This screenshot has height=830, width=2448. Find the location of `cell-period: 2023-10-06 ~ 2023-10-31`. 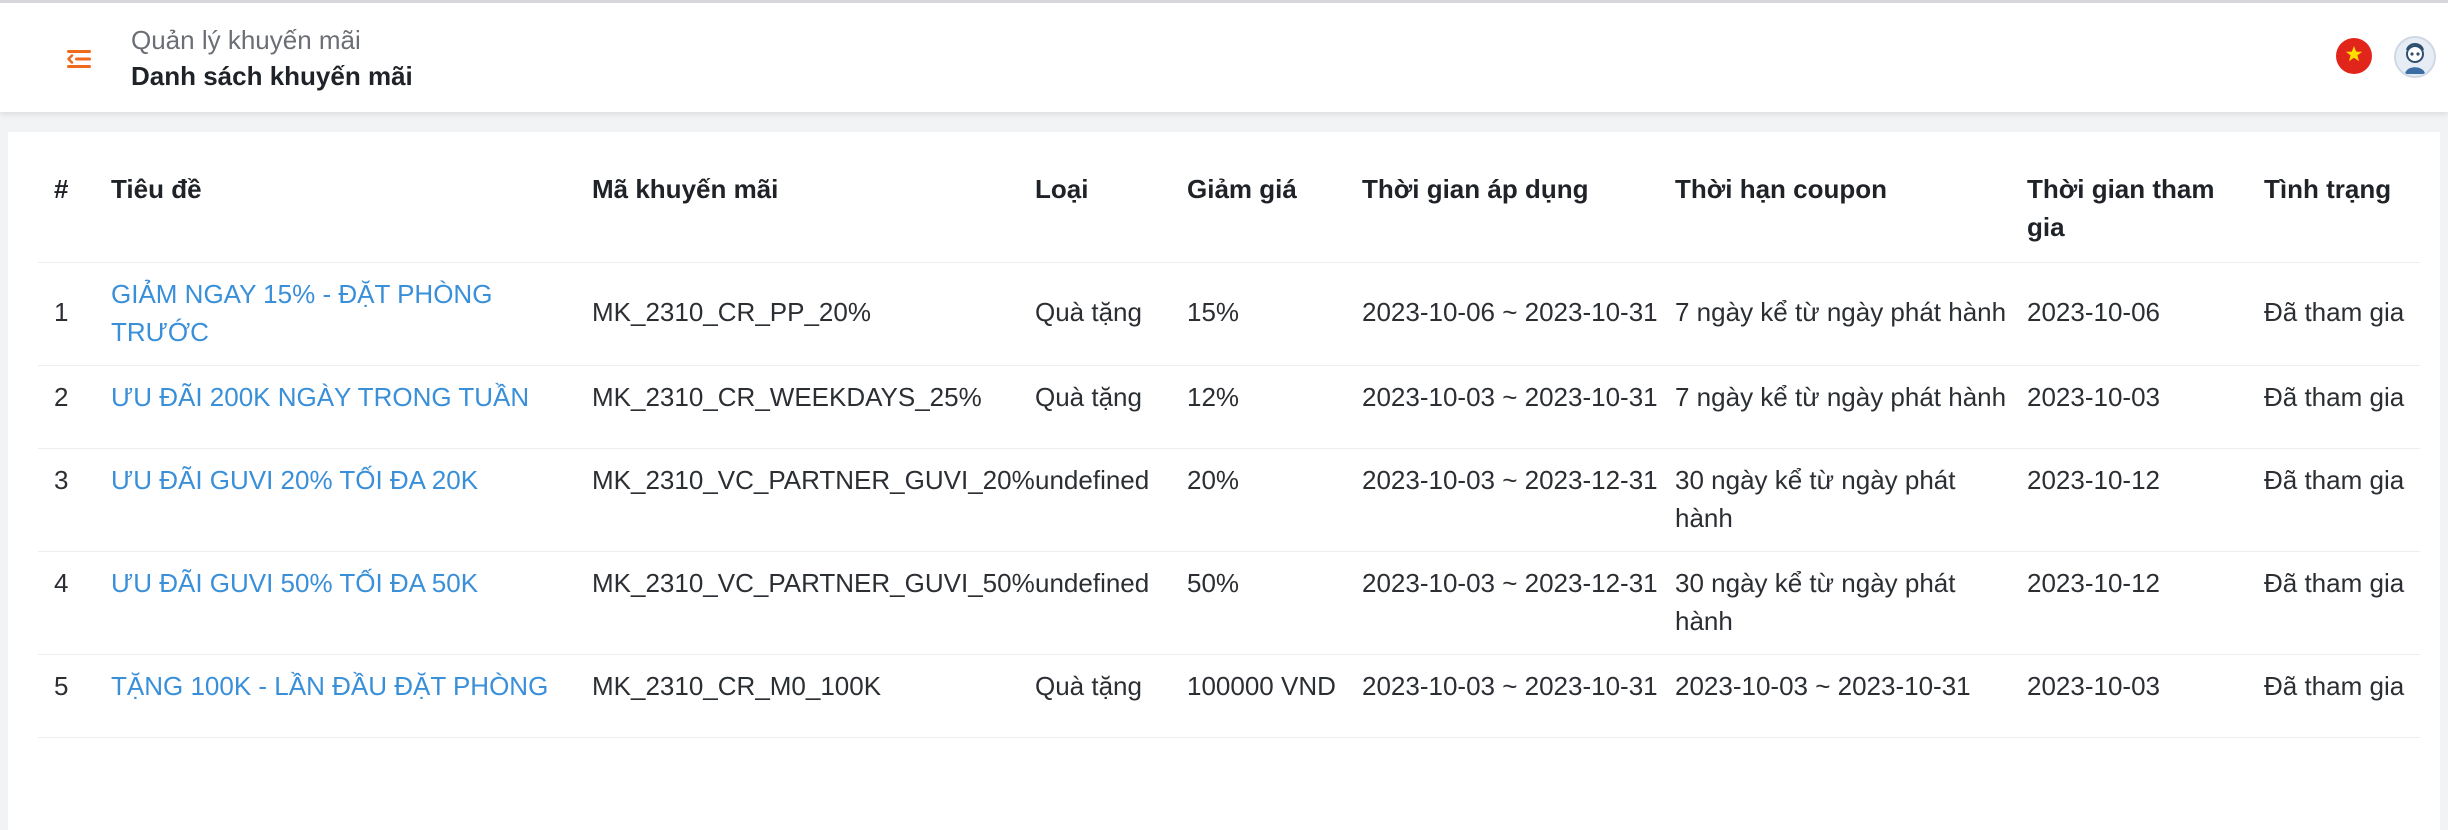

cell-period: 2023-10-06 ~ 2023-10-31 is located at coordinates (1502, 314).